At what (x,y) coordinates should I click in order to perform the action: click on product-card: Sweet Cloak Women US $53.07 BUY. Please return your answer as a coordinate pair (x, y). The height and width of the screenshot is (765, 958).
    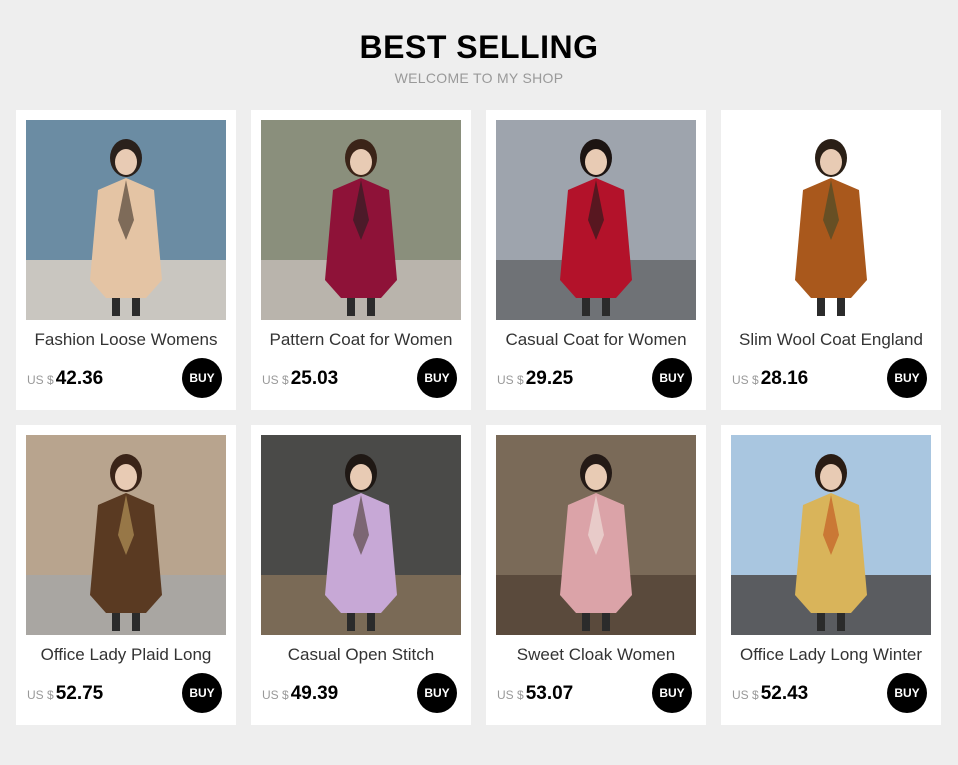
    Looking at the image, I should click on (596, 575).